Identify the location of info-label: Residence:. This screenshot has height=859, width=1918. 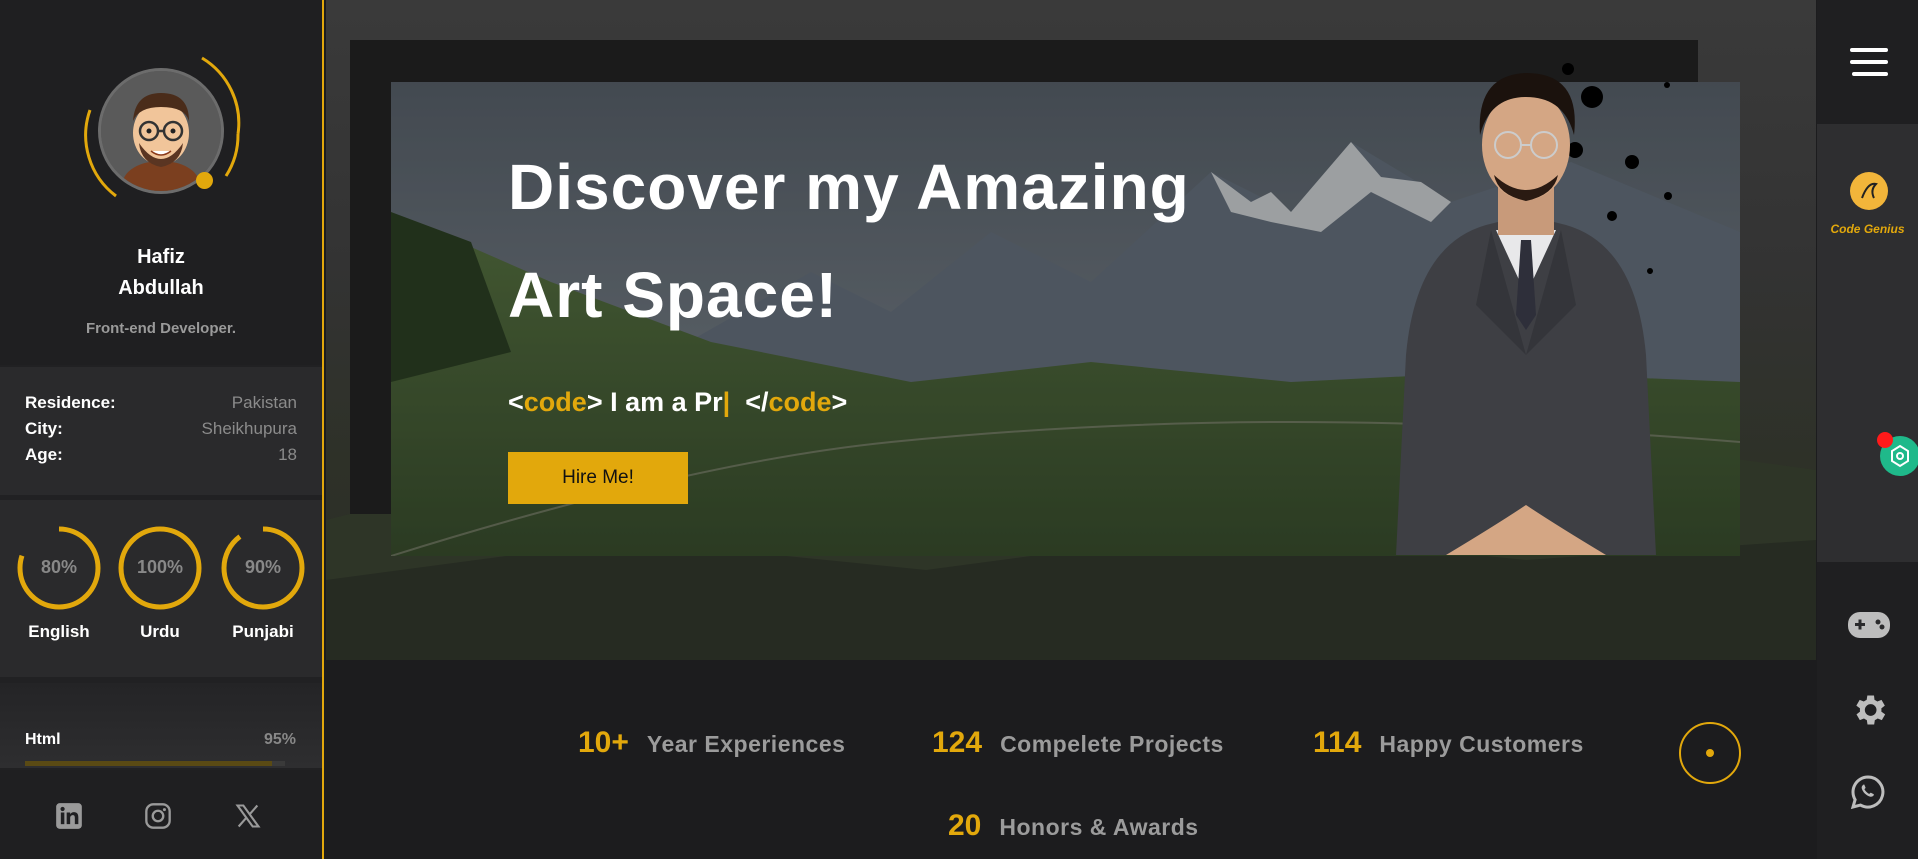
(70, 402).